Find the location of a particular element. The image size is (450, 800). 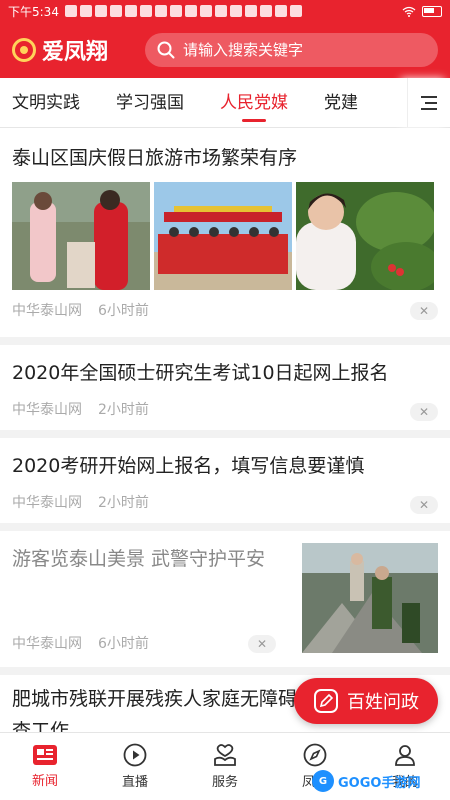

tab-dangjian: 党建 is located at coordinates (341, 103).